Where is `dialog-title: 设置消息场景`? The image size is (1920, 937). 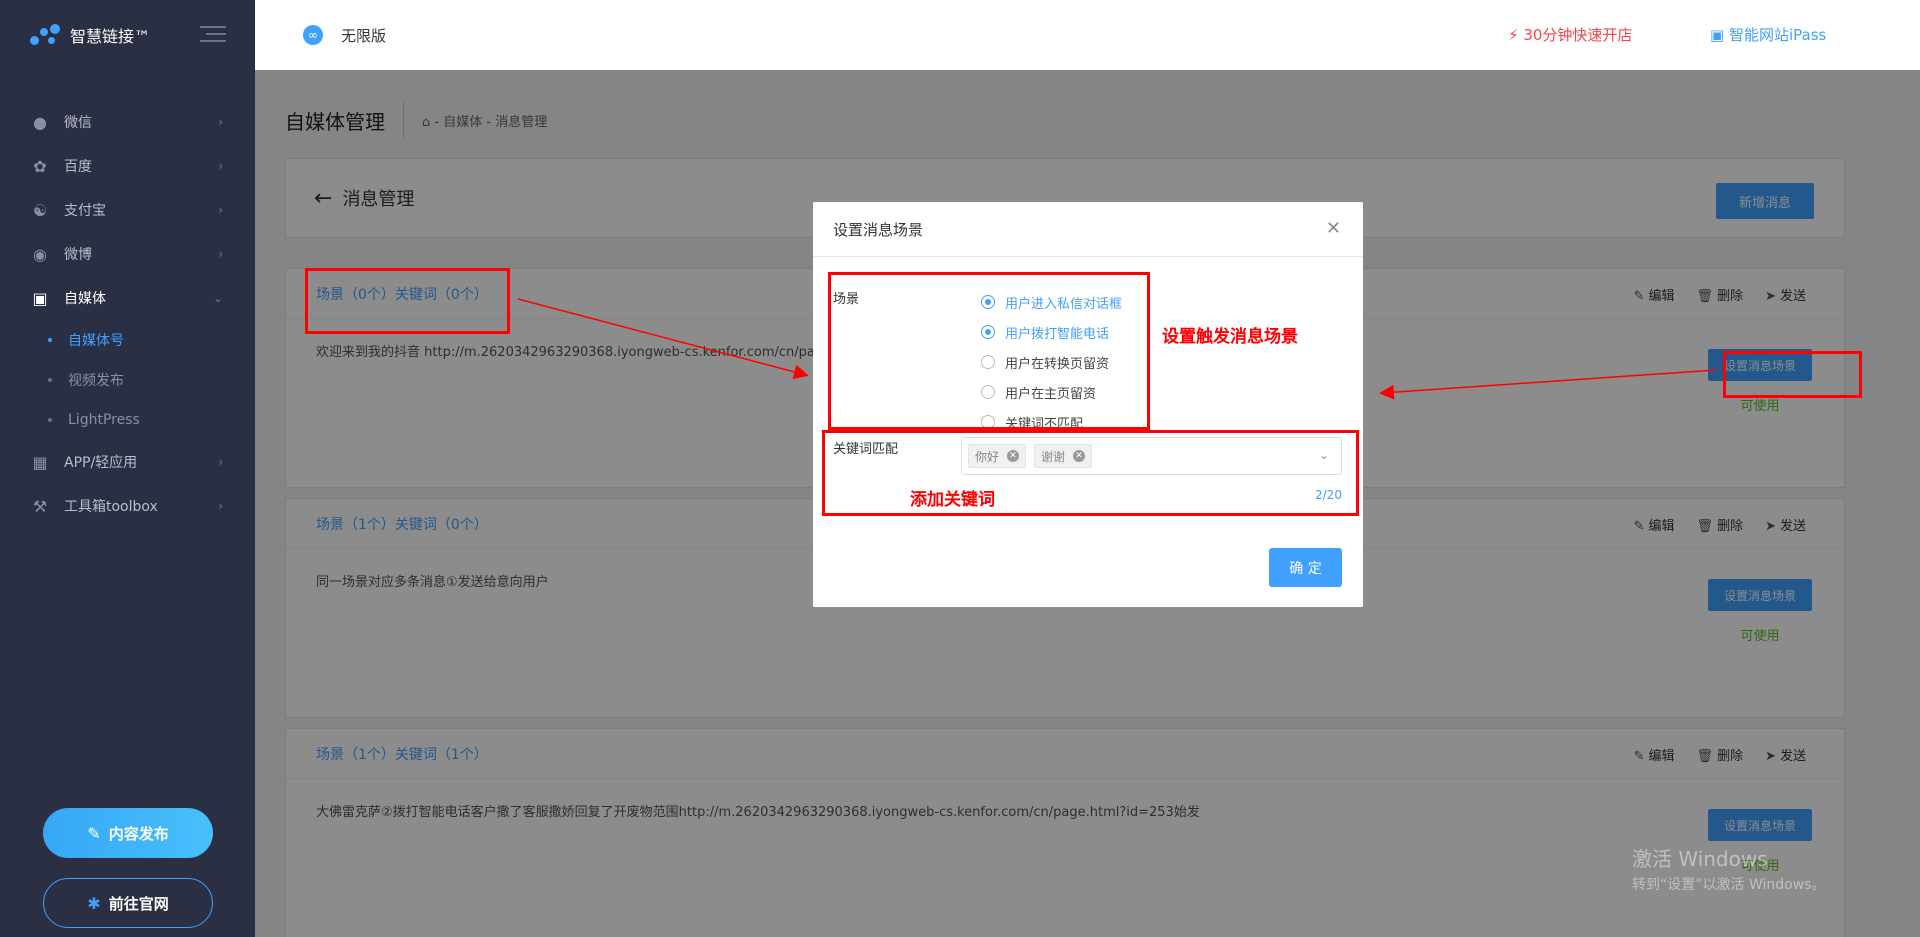 dialog-title: 设置消息场景 is located at coordinates (878, 229).